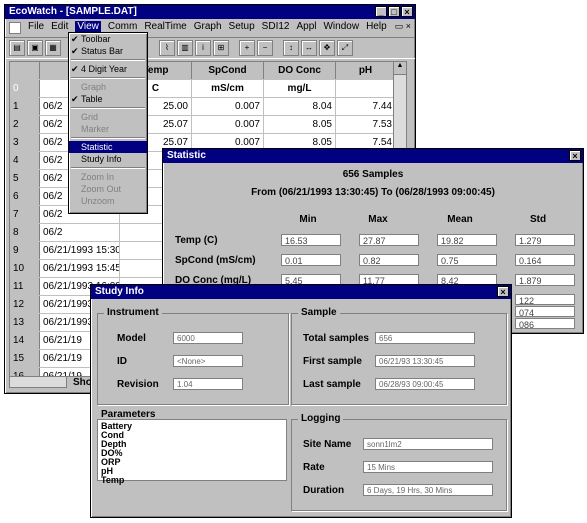  Describe the element at coordinates (400, 68) in the screenshot. I see `scroll-up-icon: ▲` at that location.